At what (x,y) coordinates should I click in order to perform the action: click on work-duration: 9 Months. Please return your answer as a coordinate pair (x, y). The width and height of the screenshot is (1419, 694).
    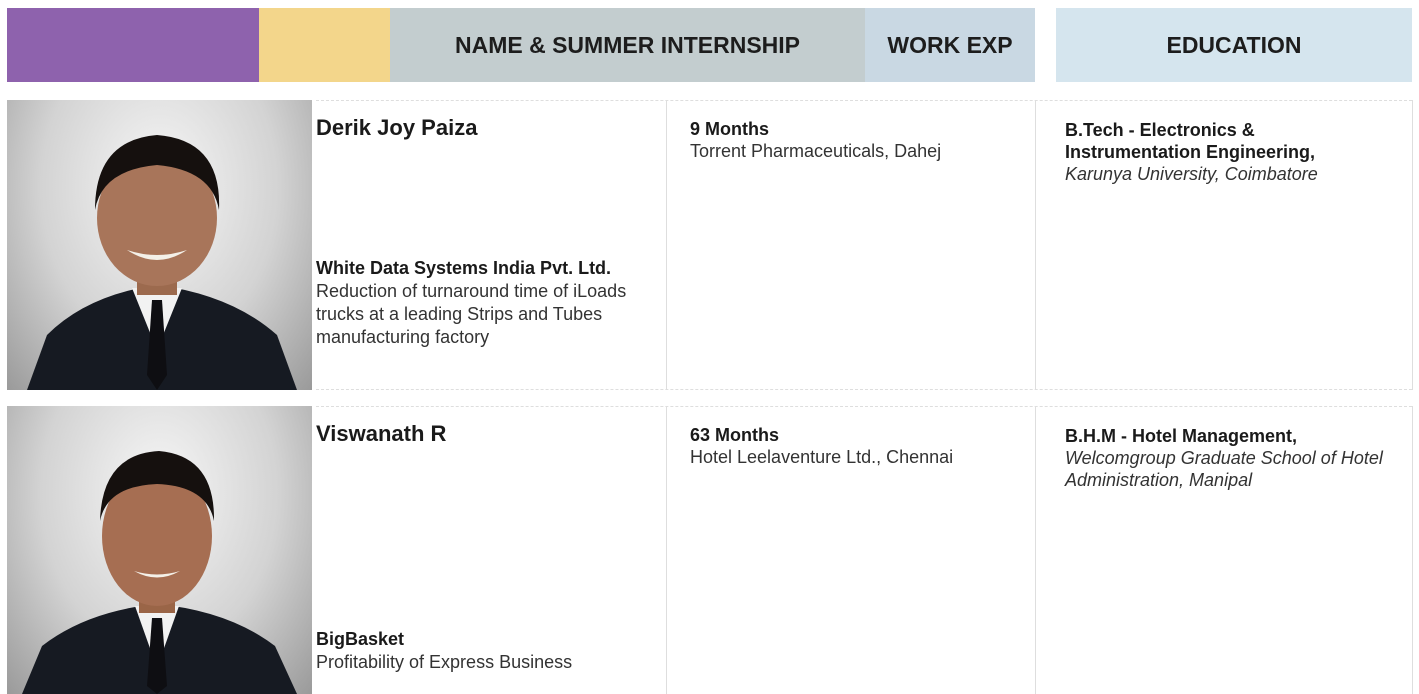
    Looking at the image, I should click on (729, 129).